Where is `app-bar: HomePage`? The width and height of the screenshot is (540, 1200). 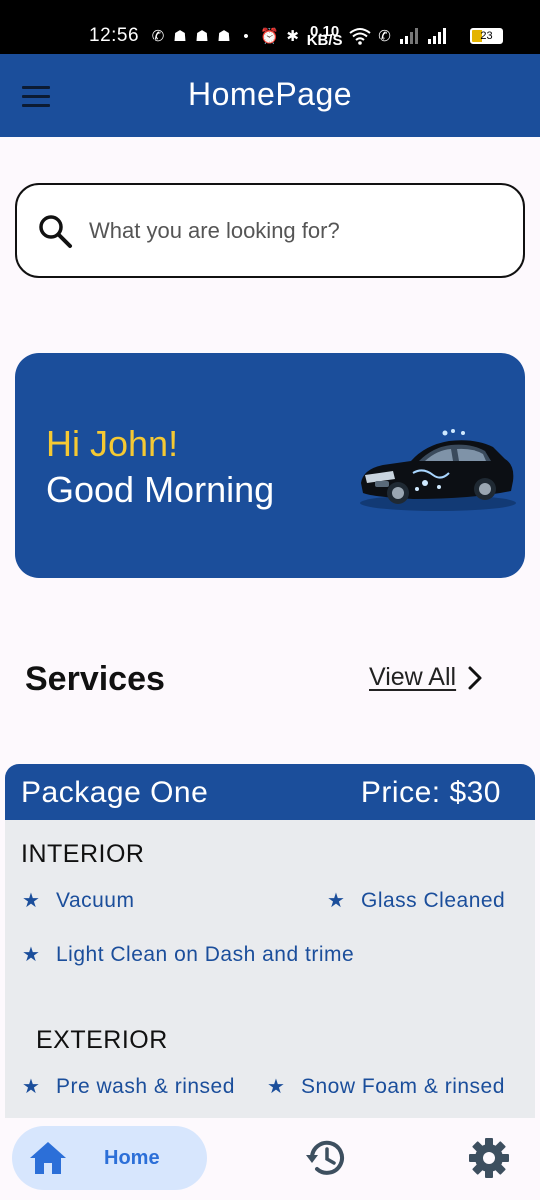
app-bar: HomePage is located at coordinates (270, 95).